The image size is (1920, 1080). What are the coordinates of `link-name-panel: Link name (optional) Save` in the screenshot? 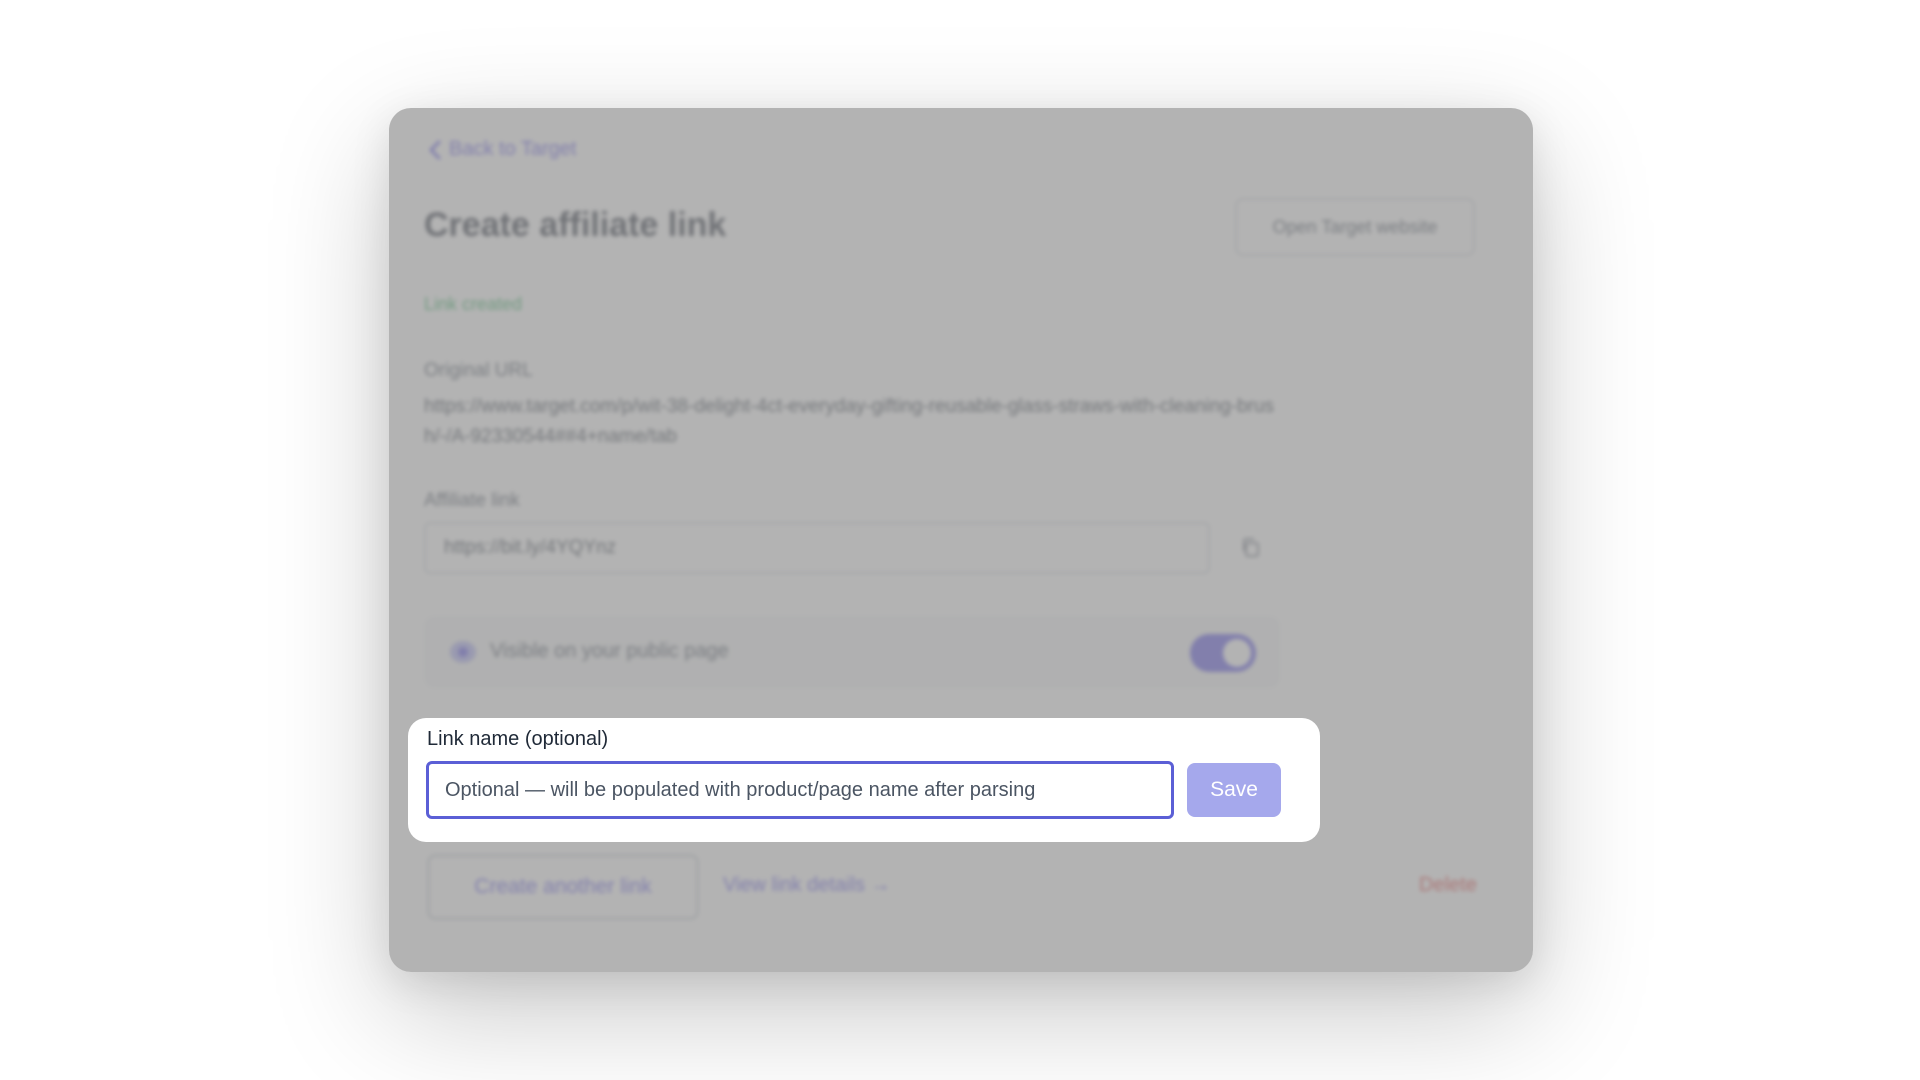 It's located at (864, 780).